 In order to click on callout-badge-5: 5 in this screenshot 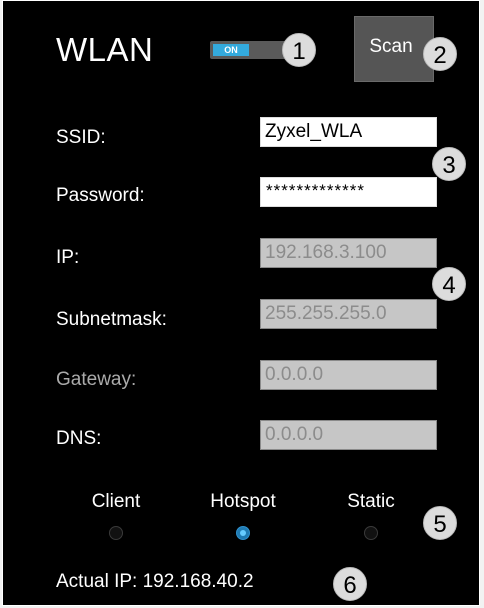, I will do `click(440, 523)`.